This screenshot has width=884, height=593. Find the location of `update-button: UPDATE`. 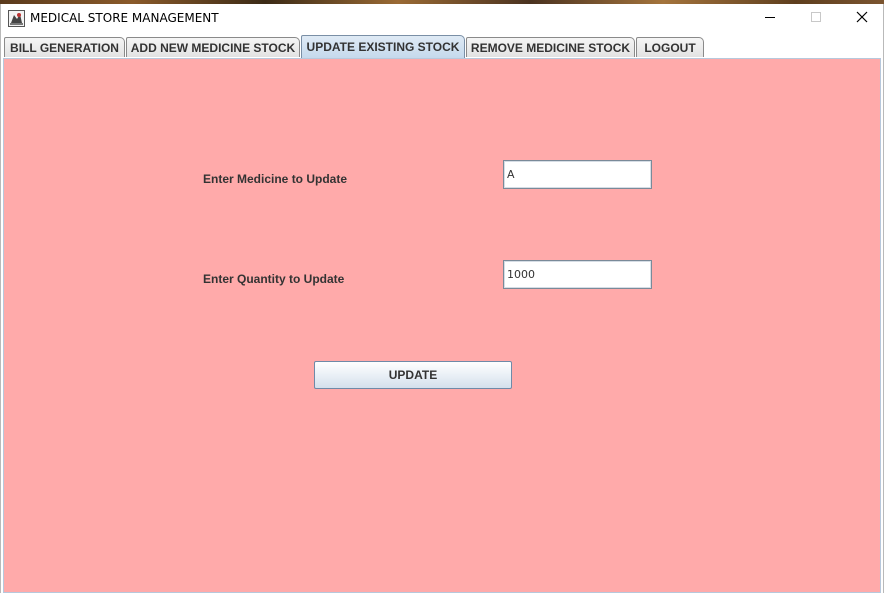

update-button: UPDATE is located at coordinates (413, 375).